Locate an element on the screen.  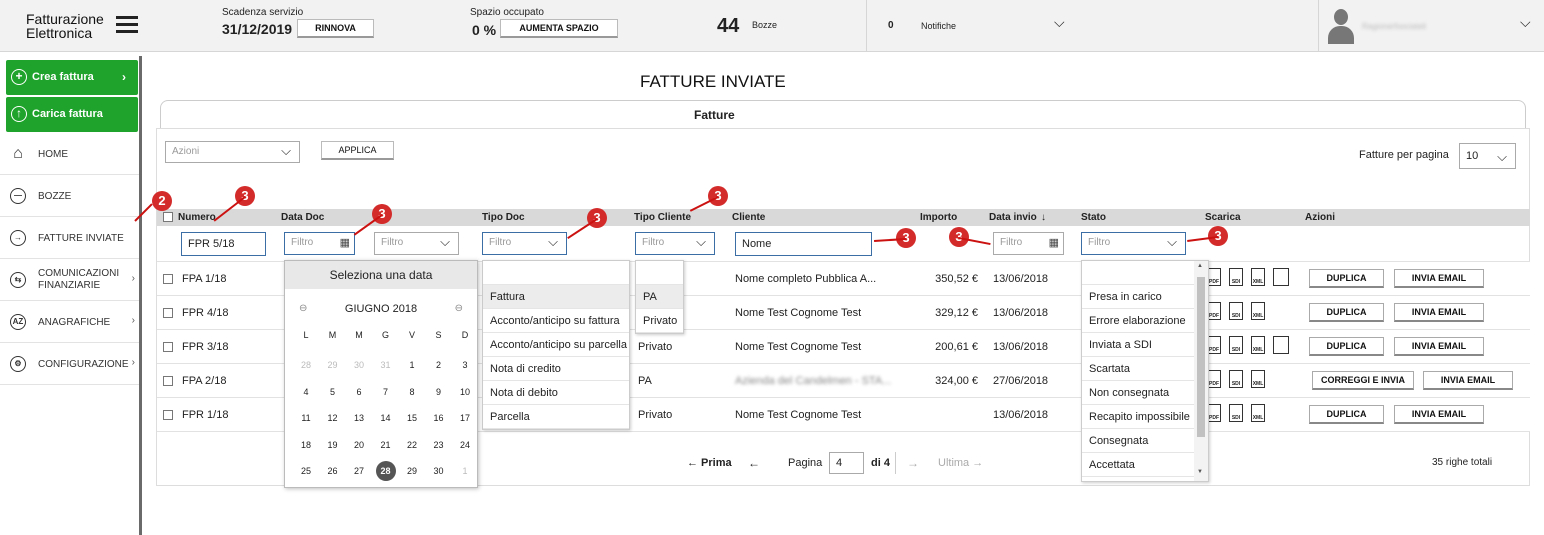
menu-icon is located at coordinates (127, 25).